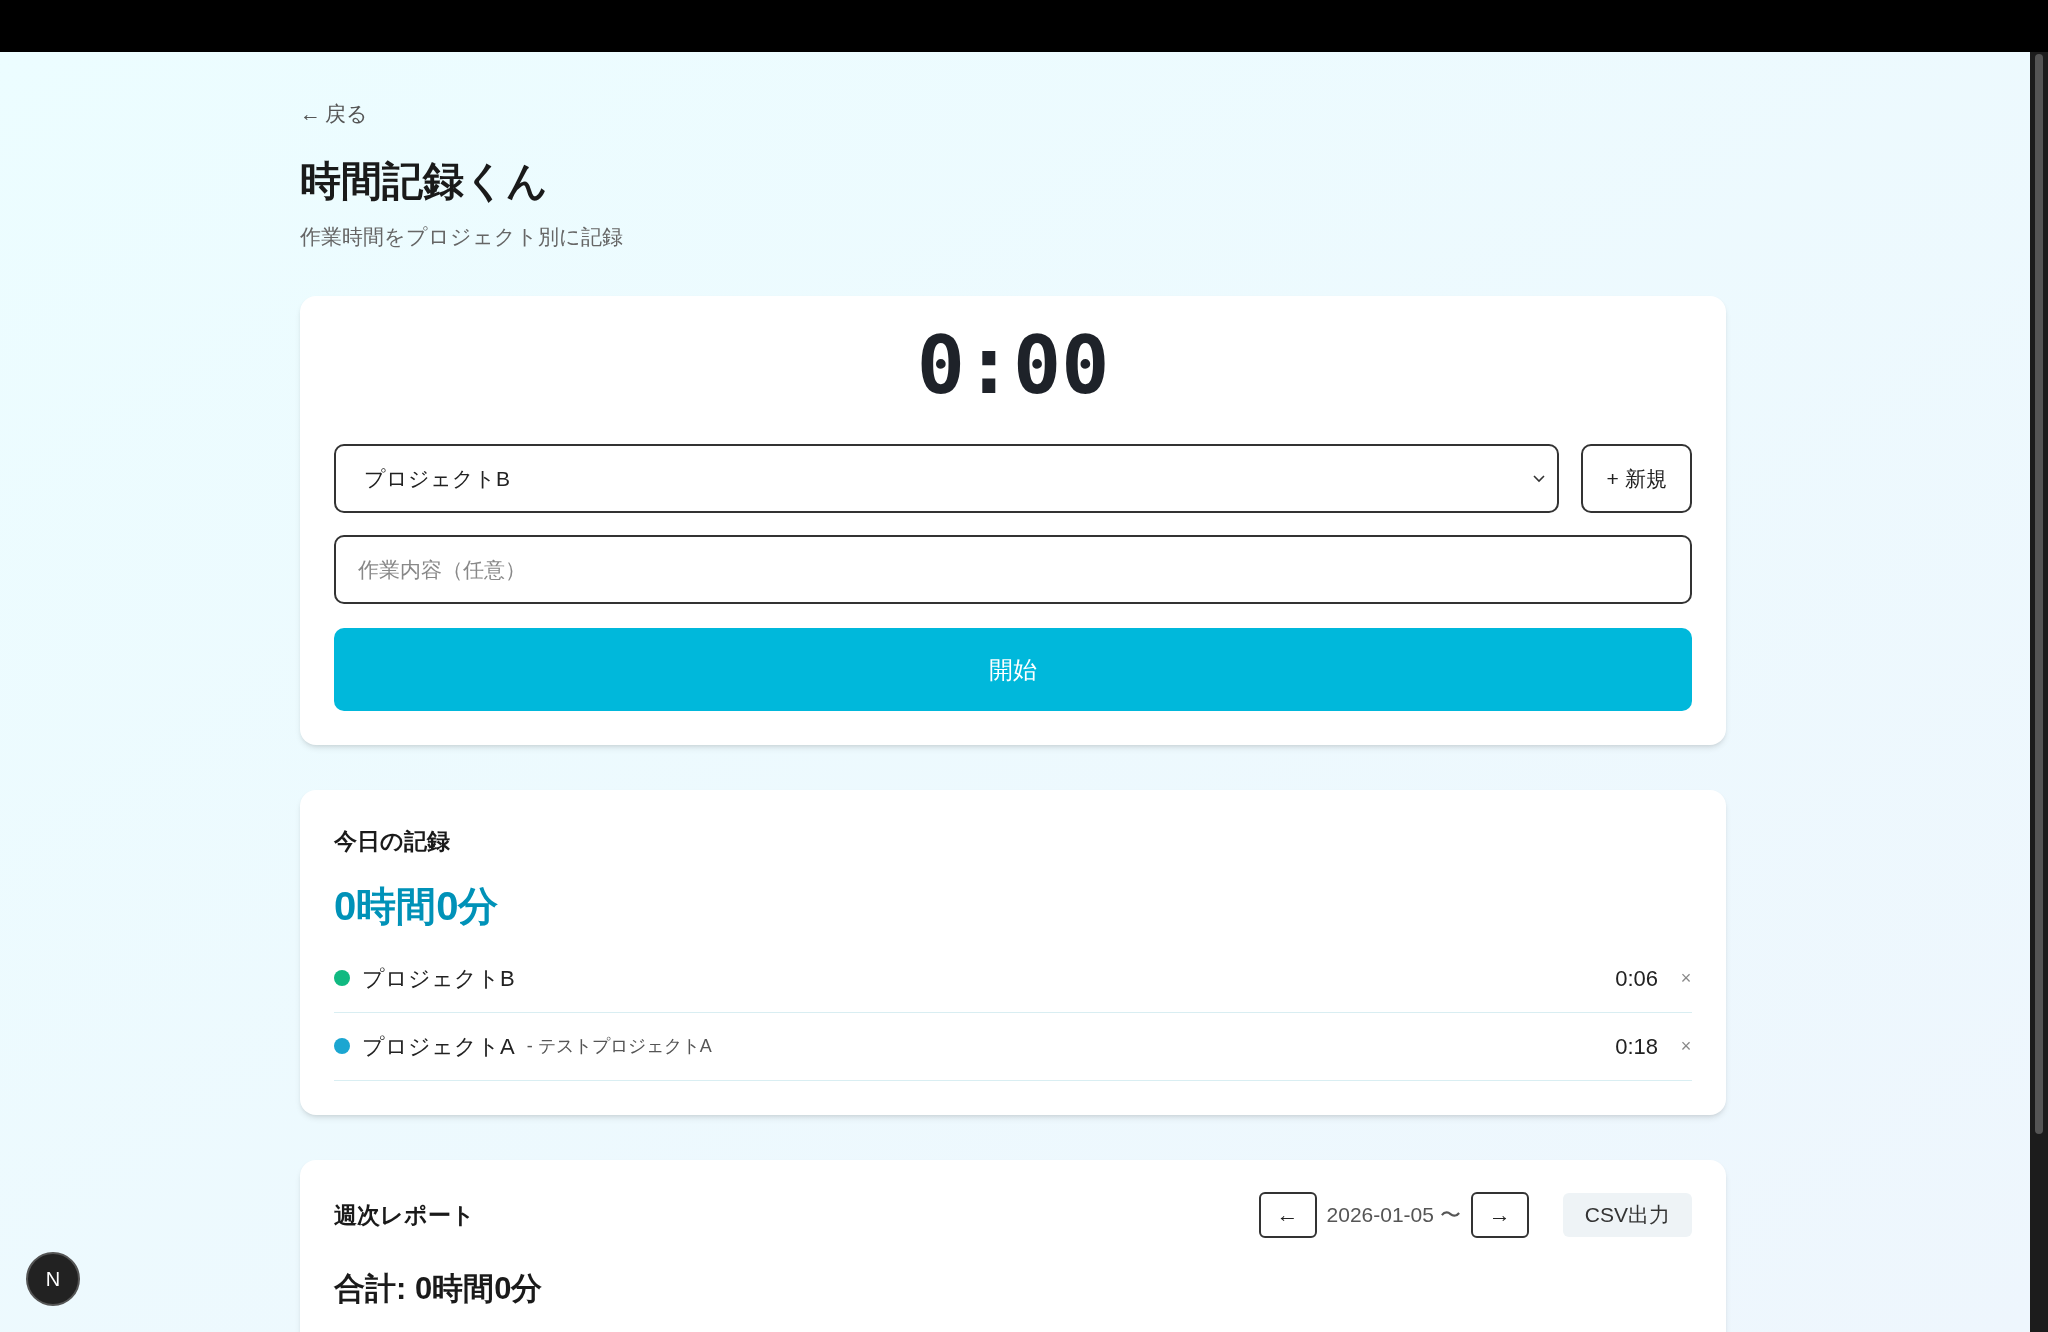  Describe the element at coordinates (416, 906) in the screenshot. I see `today-total: 0時間0分` at that location.